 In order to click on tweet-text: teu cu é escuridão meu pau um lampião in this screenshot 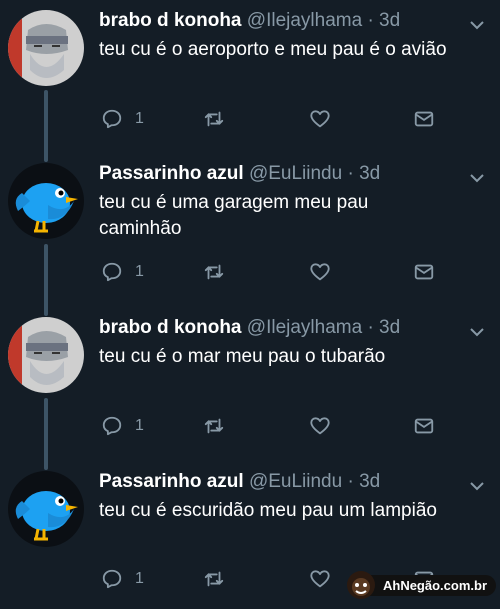, I will do `click(268, 510)`.